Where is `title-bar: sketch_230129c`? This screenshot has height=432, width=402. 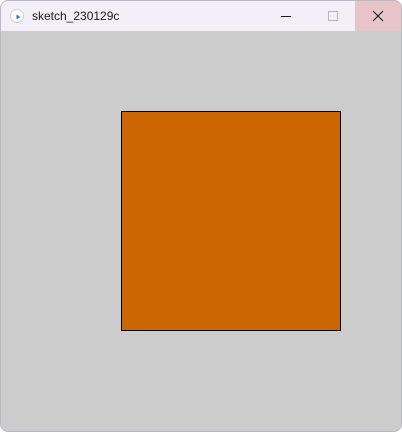 title-bar: sketch_230129c is located at coordinates (201, 16).